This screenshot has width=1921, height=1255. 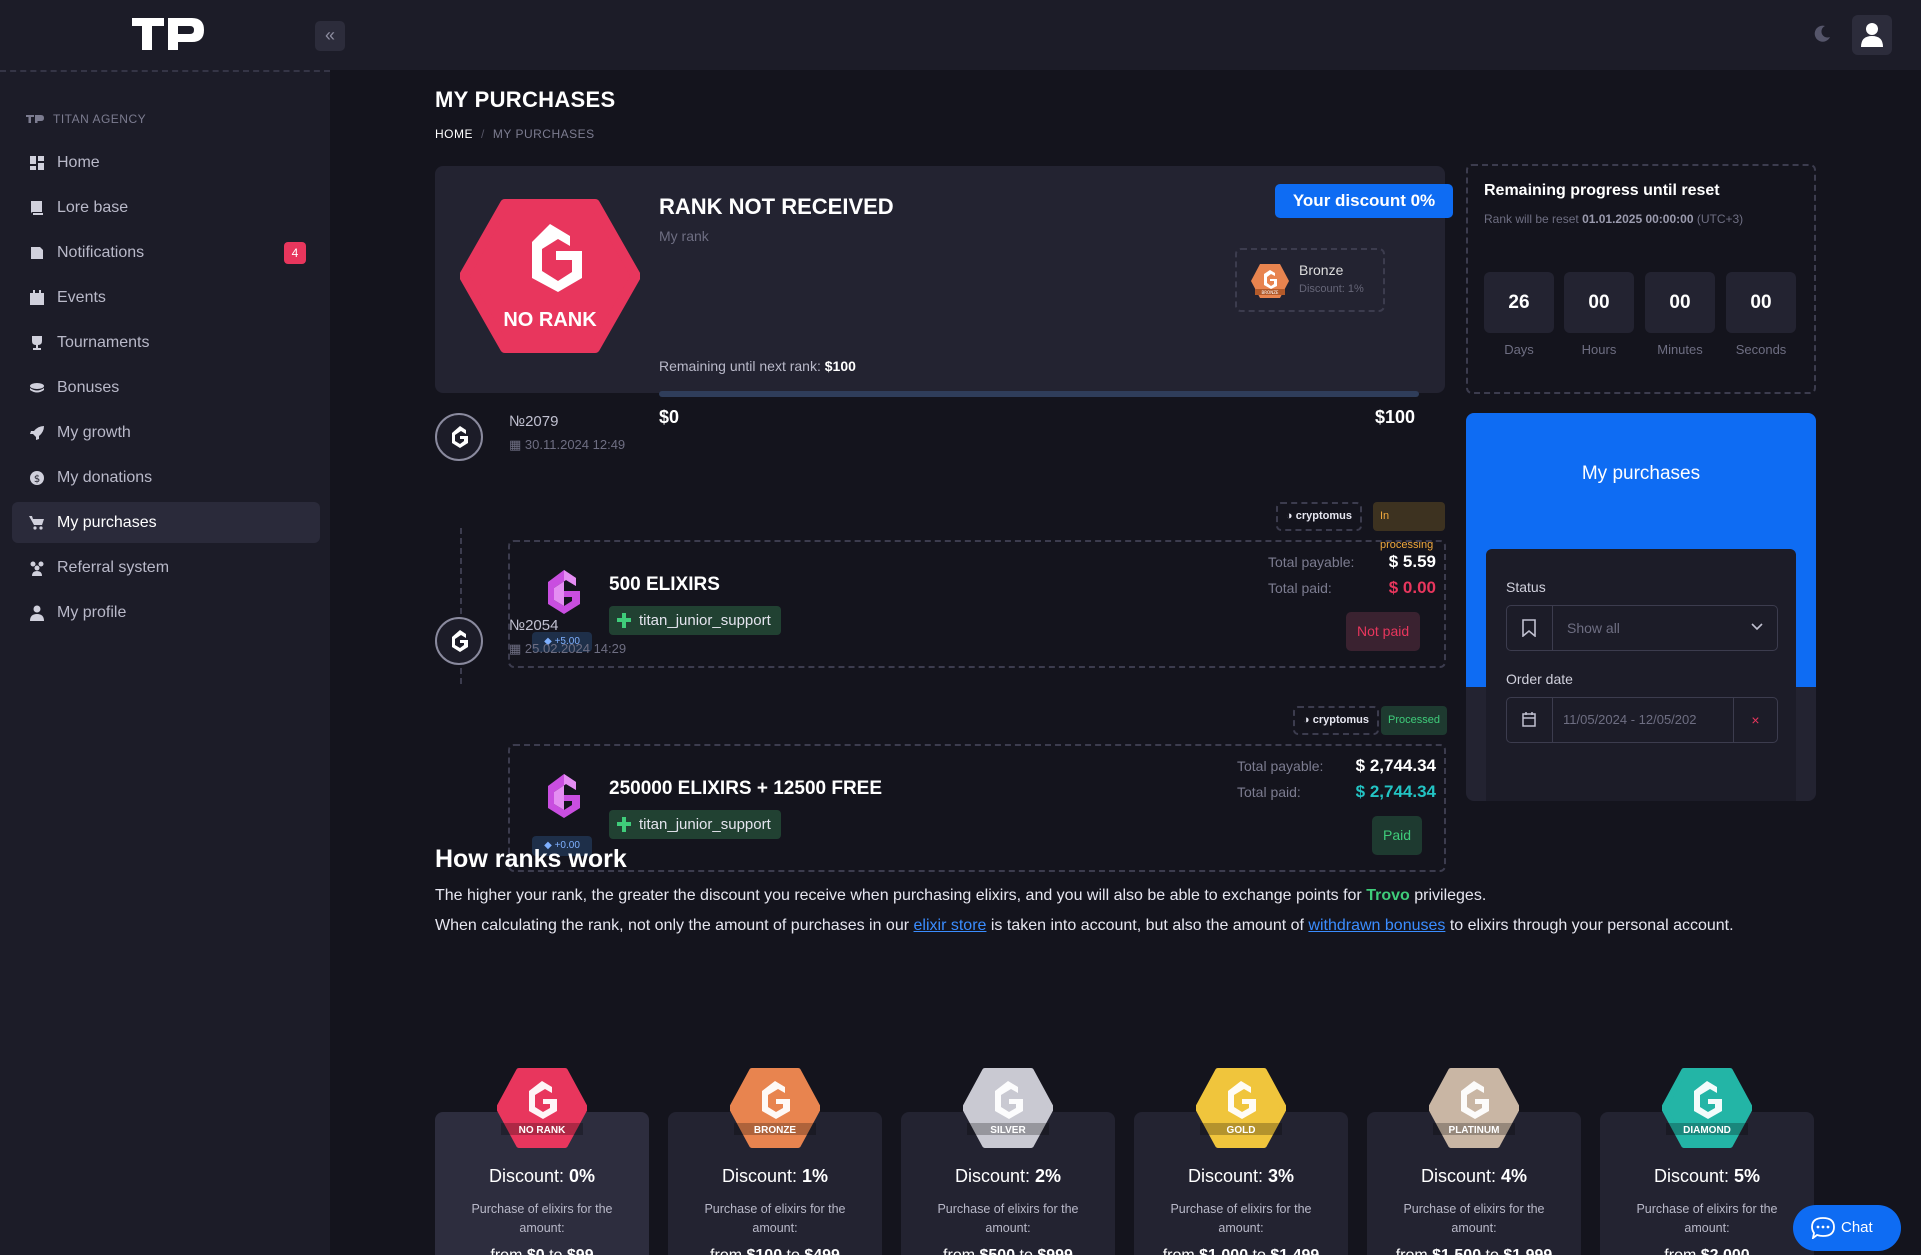 What do you see at coordinates (1822, 34) in the screenshot?
I see `moon-icon` at bounding box center [1822, 34].